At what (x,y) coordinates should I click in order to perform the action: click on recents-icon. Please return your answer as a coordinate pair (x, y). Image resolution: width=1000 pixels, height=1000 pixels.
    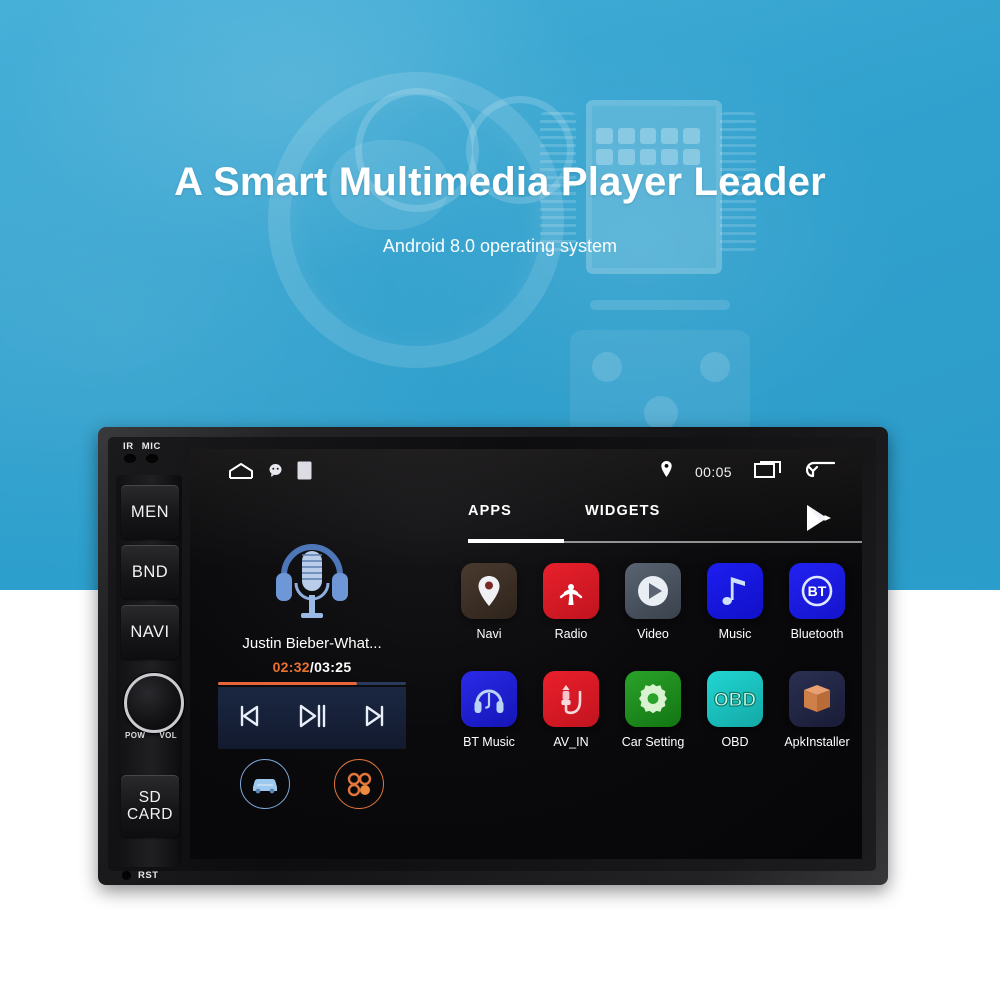
    Looking at the image, I should click on (769, 471).